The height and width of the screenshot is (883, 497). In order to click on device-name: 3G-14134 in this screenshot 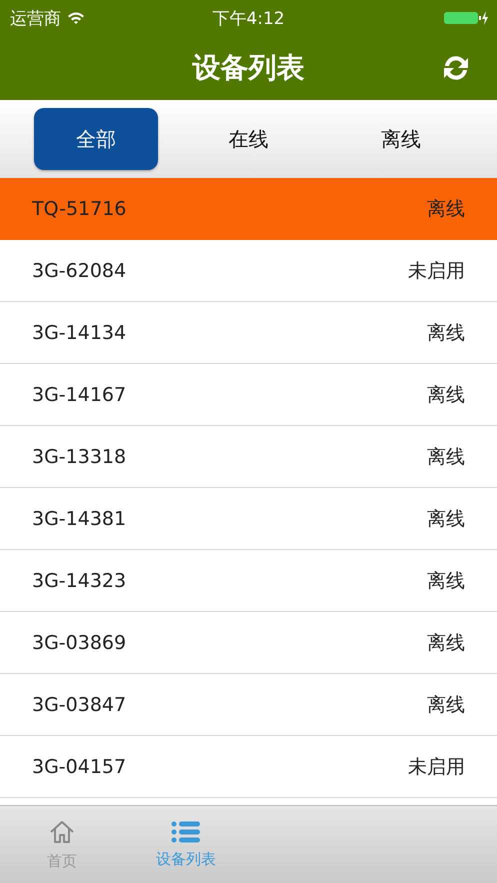, I will do `click(79, 333)`.